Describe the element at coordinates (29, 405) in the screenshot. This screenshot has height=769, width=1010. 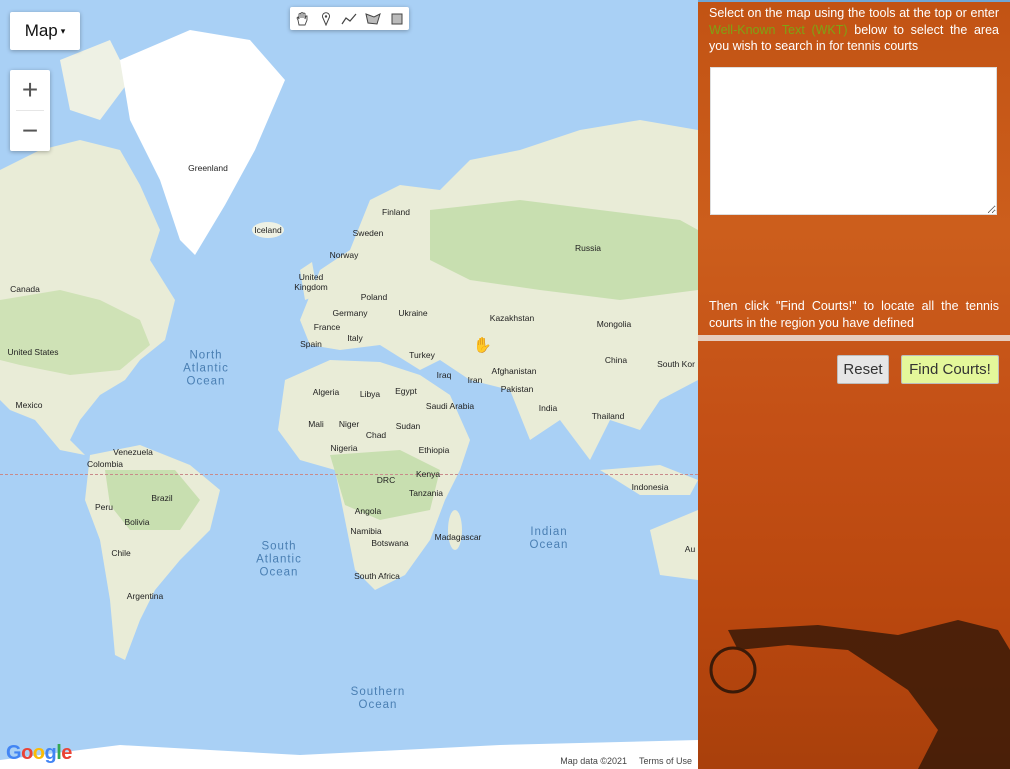
I see `map-label: Mexico` at that location.